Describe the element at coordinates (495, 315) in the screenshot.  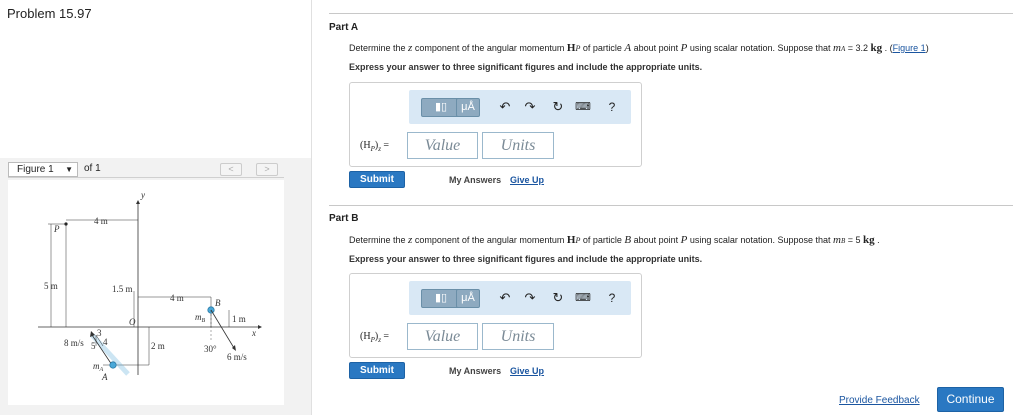
I see `part-b-answer-box: ▮▯ μÅ ↶ ↷ ↻ ⌨ ? (HP)z = Value Units` at that location.